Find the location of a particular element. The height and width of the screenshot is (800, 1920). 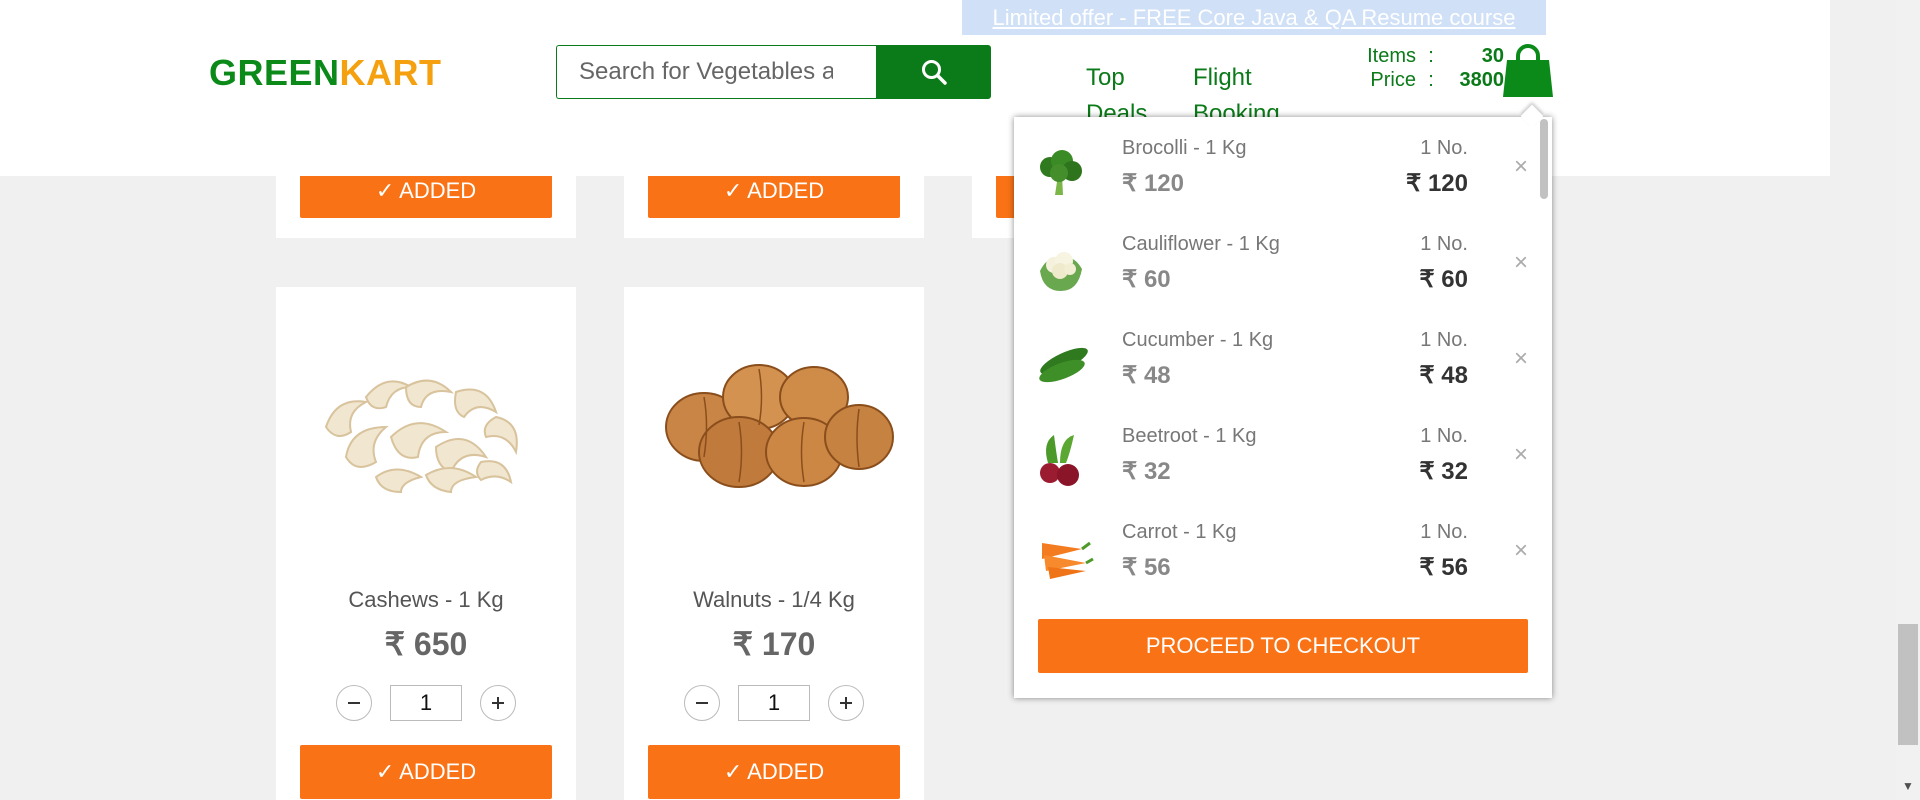

product-card-walnuts: Walnuts - 1/4 Kg ₹ 170 1 ✓ ADDED is located at coordinates (774, 543).